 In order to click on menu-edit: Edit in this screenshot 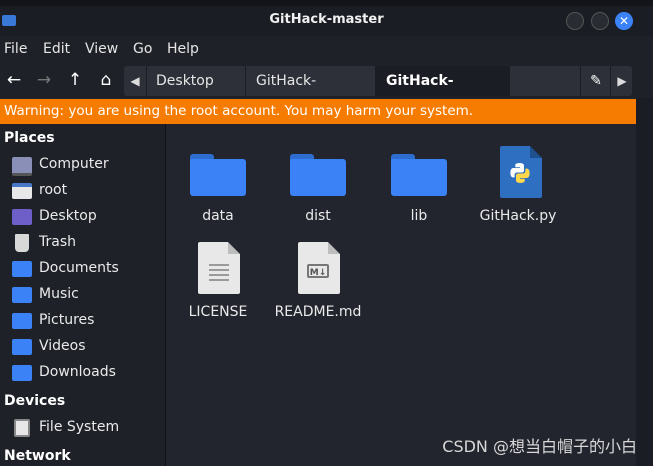, I will do `click(56, 49)`.